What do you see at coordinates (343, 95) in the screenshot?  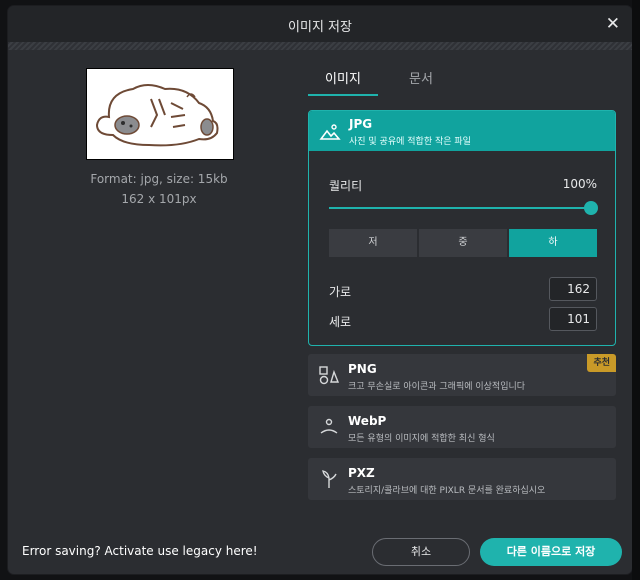 I see `active-tab-indicator` at bounding box center [343, 95].